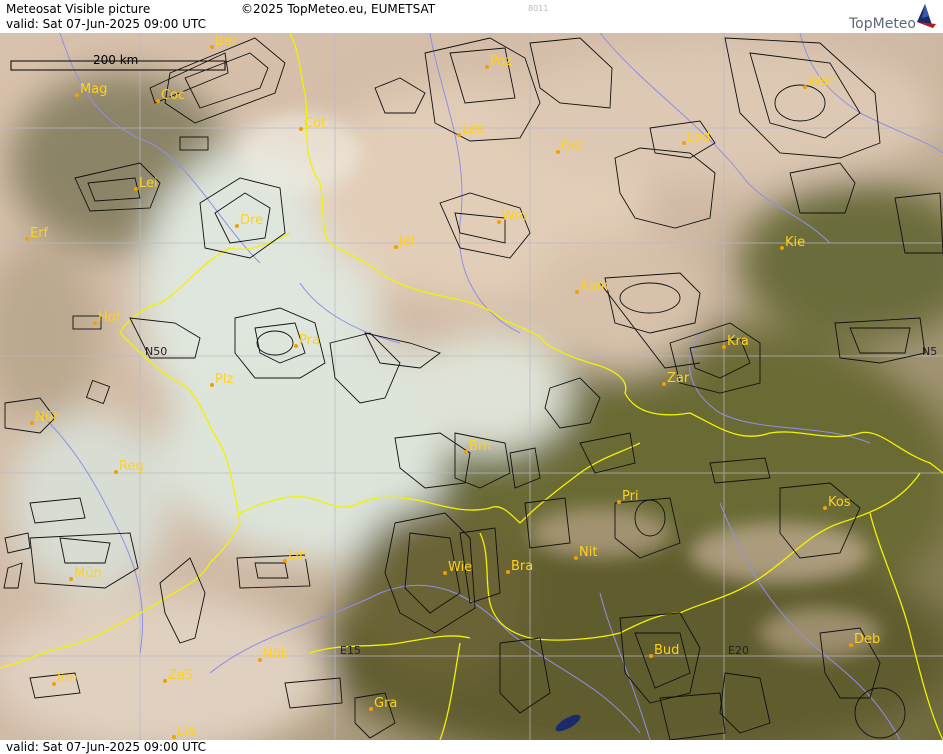  What do you see at coordinates (106, 747) in the screenshot?
I see `footer-valid-time: valid: Sat 07-Jun-2025 09:00 UTC` at bounding box center [106, 747].